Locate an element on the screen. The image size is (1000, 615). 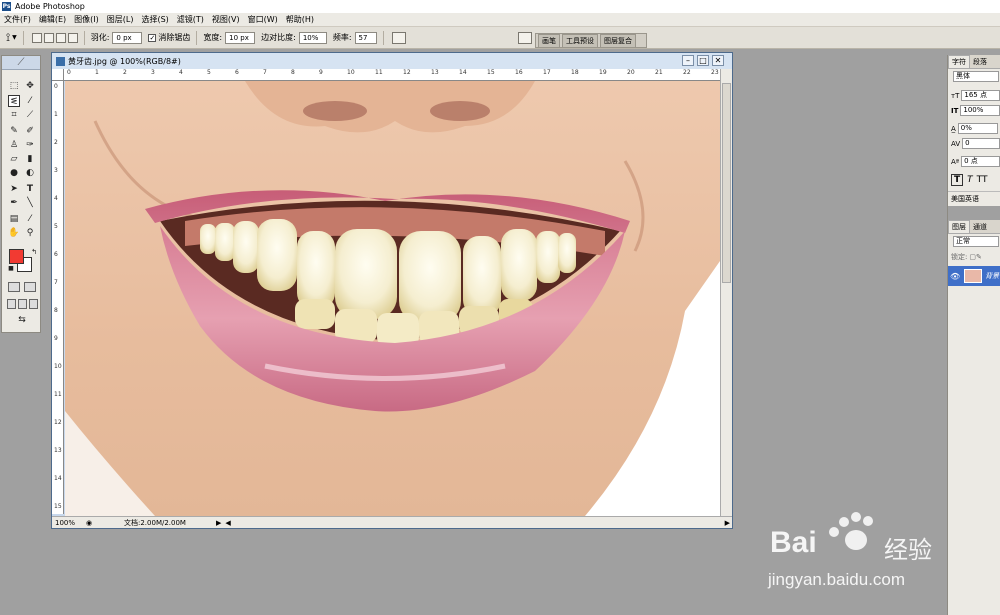
brush-tool-icon: ✐ is located at coordinates (30, 131).